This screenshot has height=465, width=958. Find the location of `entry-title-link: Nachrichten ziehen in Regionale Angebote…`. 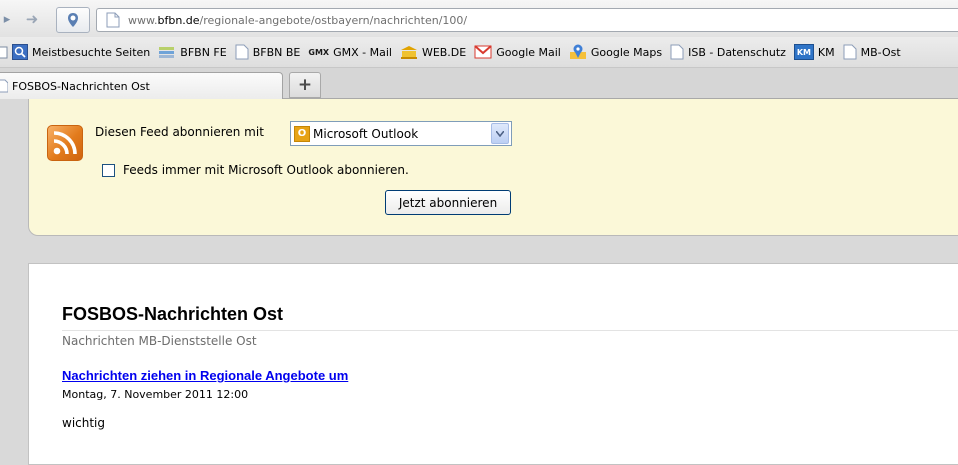

entry-title-link: Nachrichten ziehen in Regionale Angebote… is located at coordinates (205, 375).